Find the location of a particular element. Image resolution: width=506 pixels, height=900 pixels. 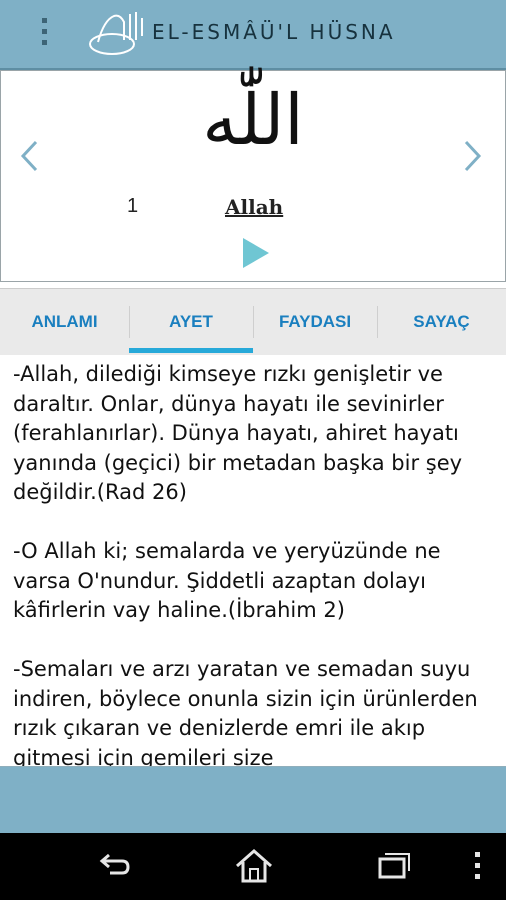

more-vertical-icon is located at coordinates (478, 868).